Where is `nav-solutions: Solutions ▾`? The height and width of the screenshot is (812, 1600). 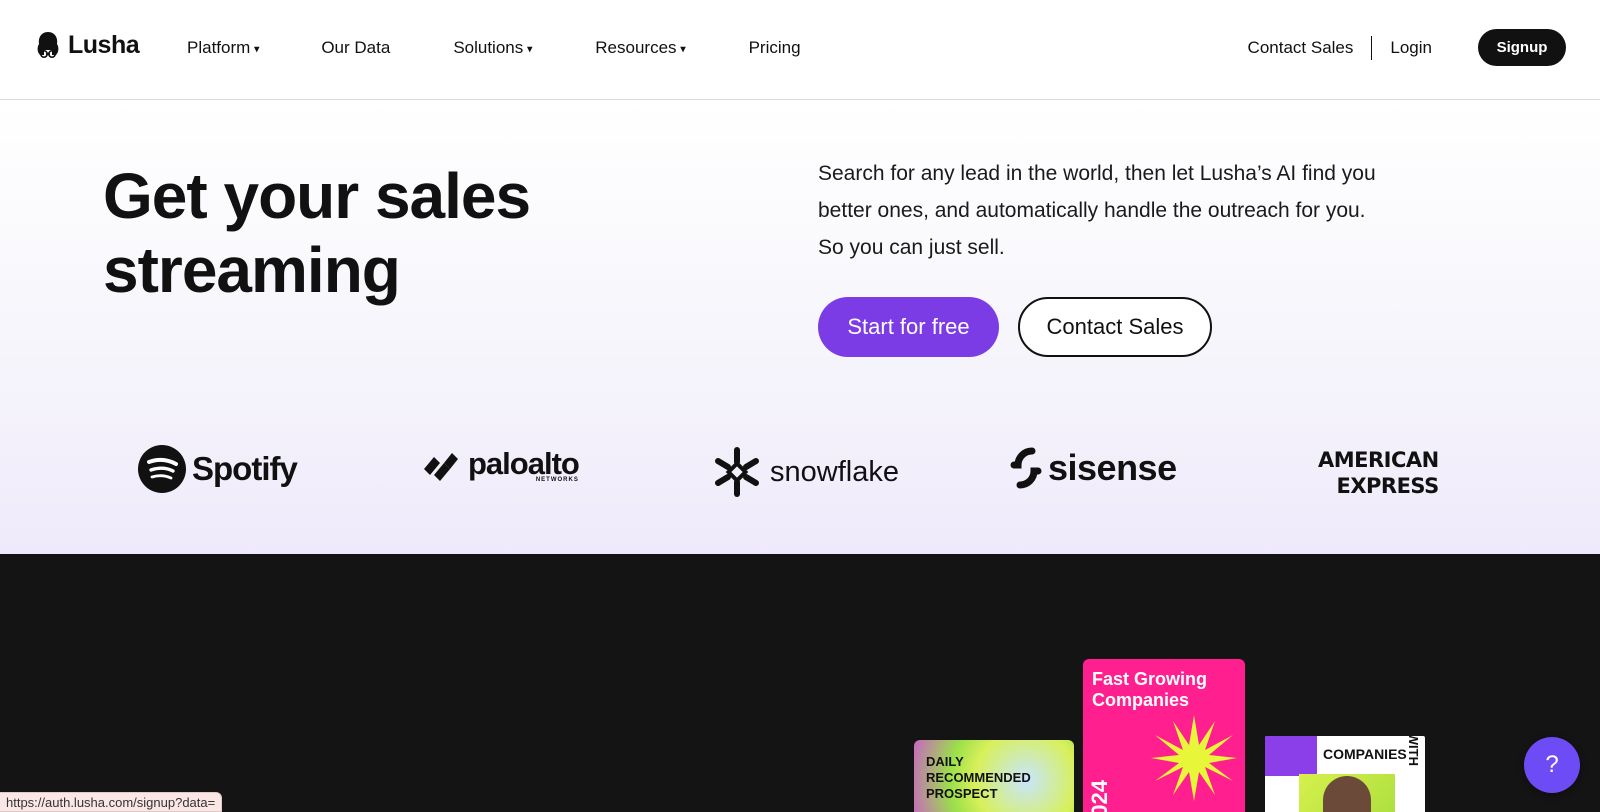 nav-solutions: Solutions ▾ is located at coordinates (492, 48).